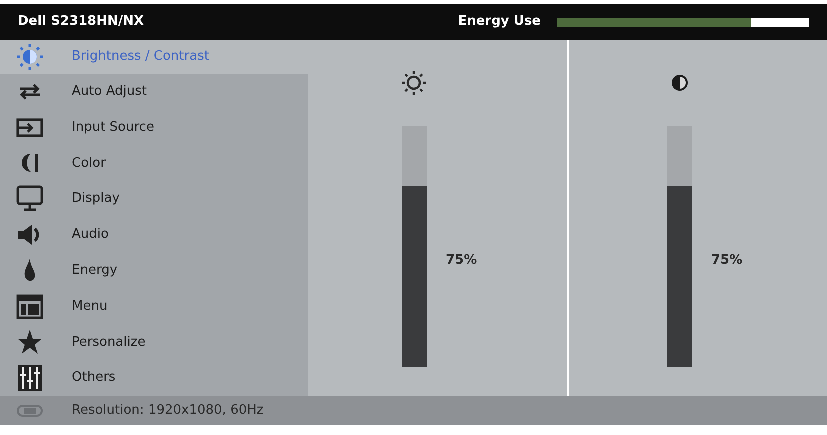 This screenshot has height=435, width=827. What do you see at coordinates (154, 235) in the screenshot?
I see `menu-item: Audio` at bounding box center [154, 235].